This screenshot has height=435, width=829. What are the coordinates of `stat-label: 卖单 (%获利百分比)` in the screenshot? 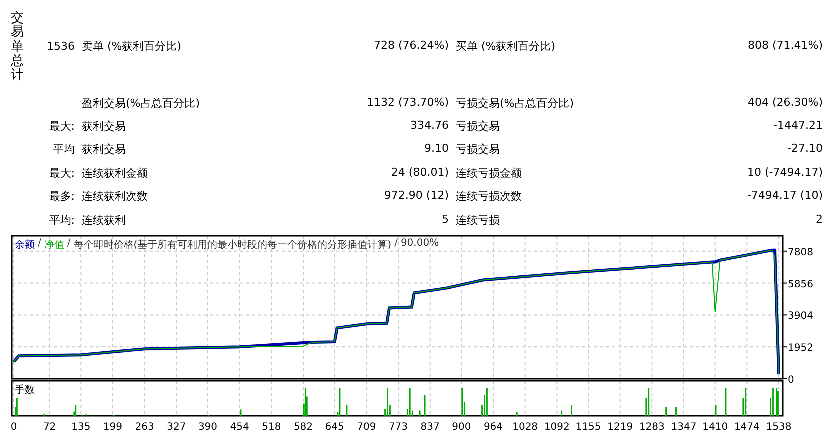 It's located at (132, 46).